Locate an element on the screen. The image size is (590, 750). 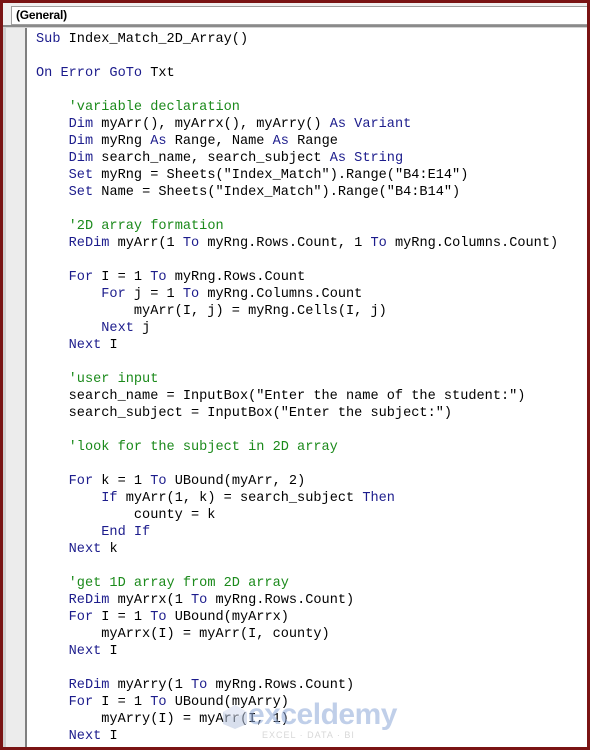
code-text: myArr(1 is located at coordinates (146, 243).